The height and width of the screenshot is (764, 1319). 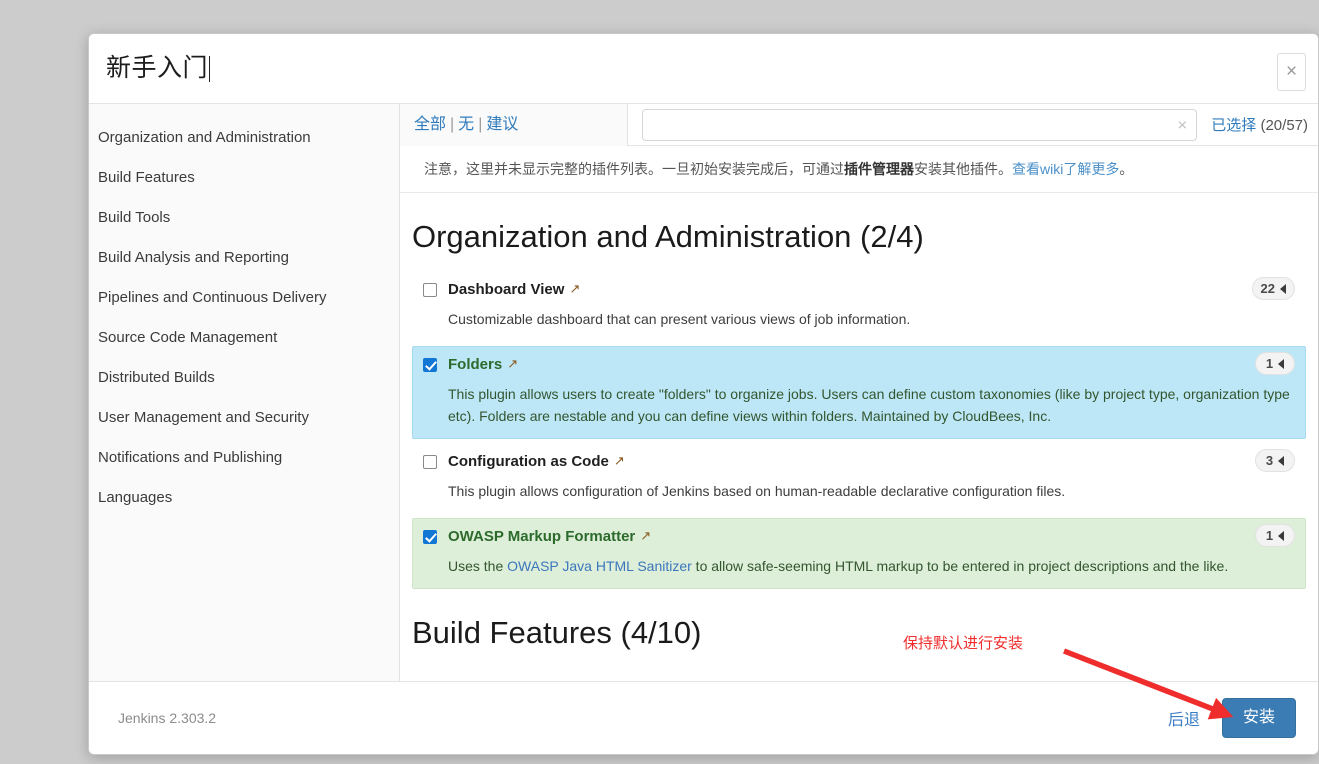 I want to click on filter-all-link: 全部, so click(x=430, y=124).